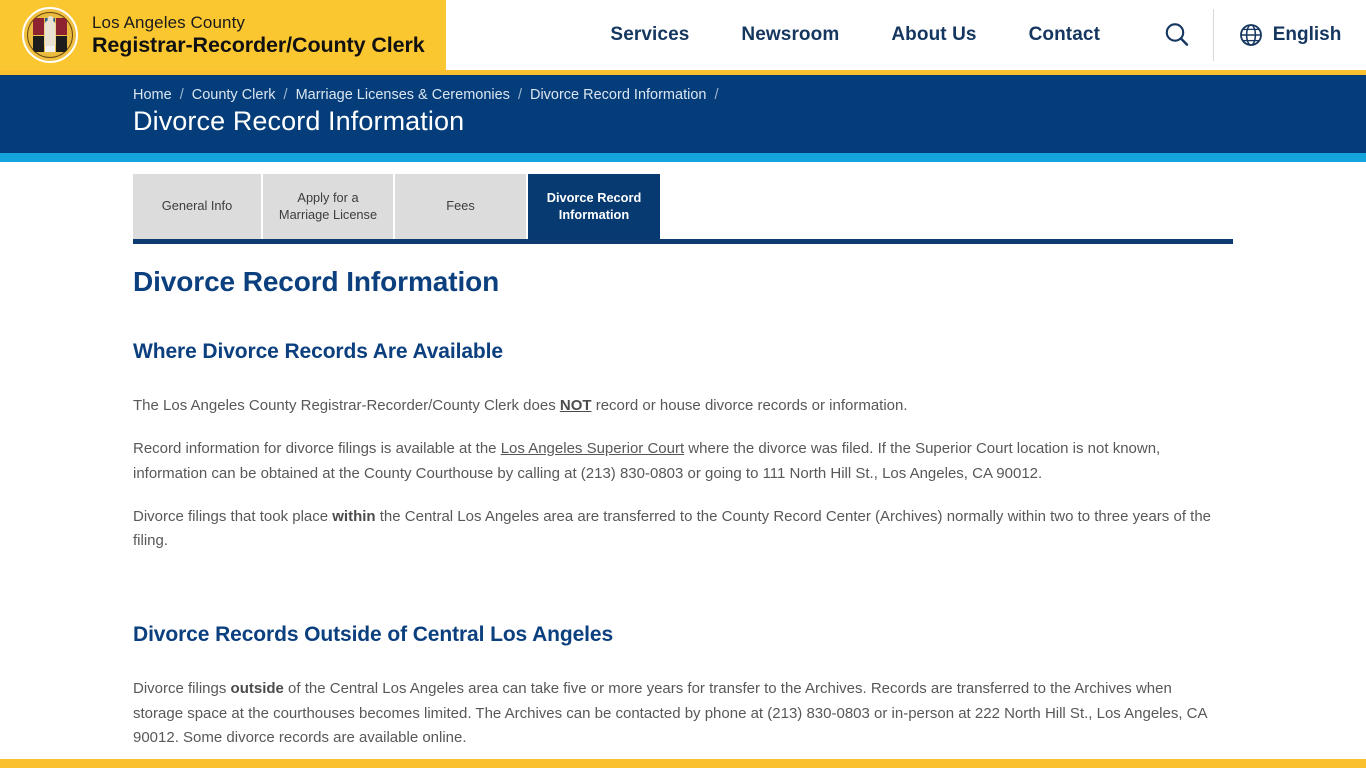 The image size is (1366, 768). What do you see at coordinates (354, 516) in the screenshot?
I see `emphasis-text: within` at bounding box center [354, 516].